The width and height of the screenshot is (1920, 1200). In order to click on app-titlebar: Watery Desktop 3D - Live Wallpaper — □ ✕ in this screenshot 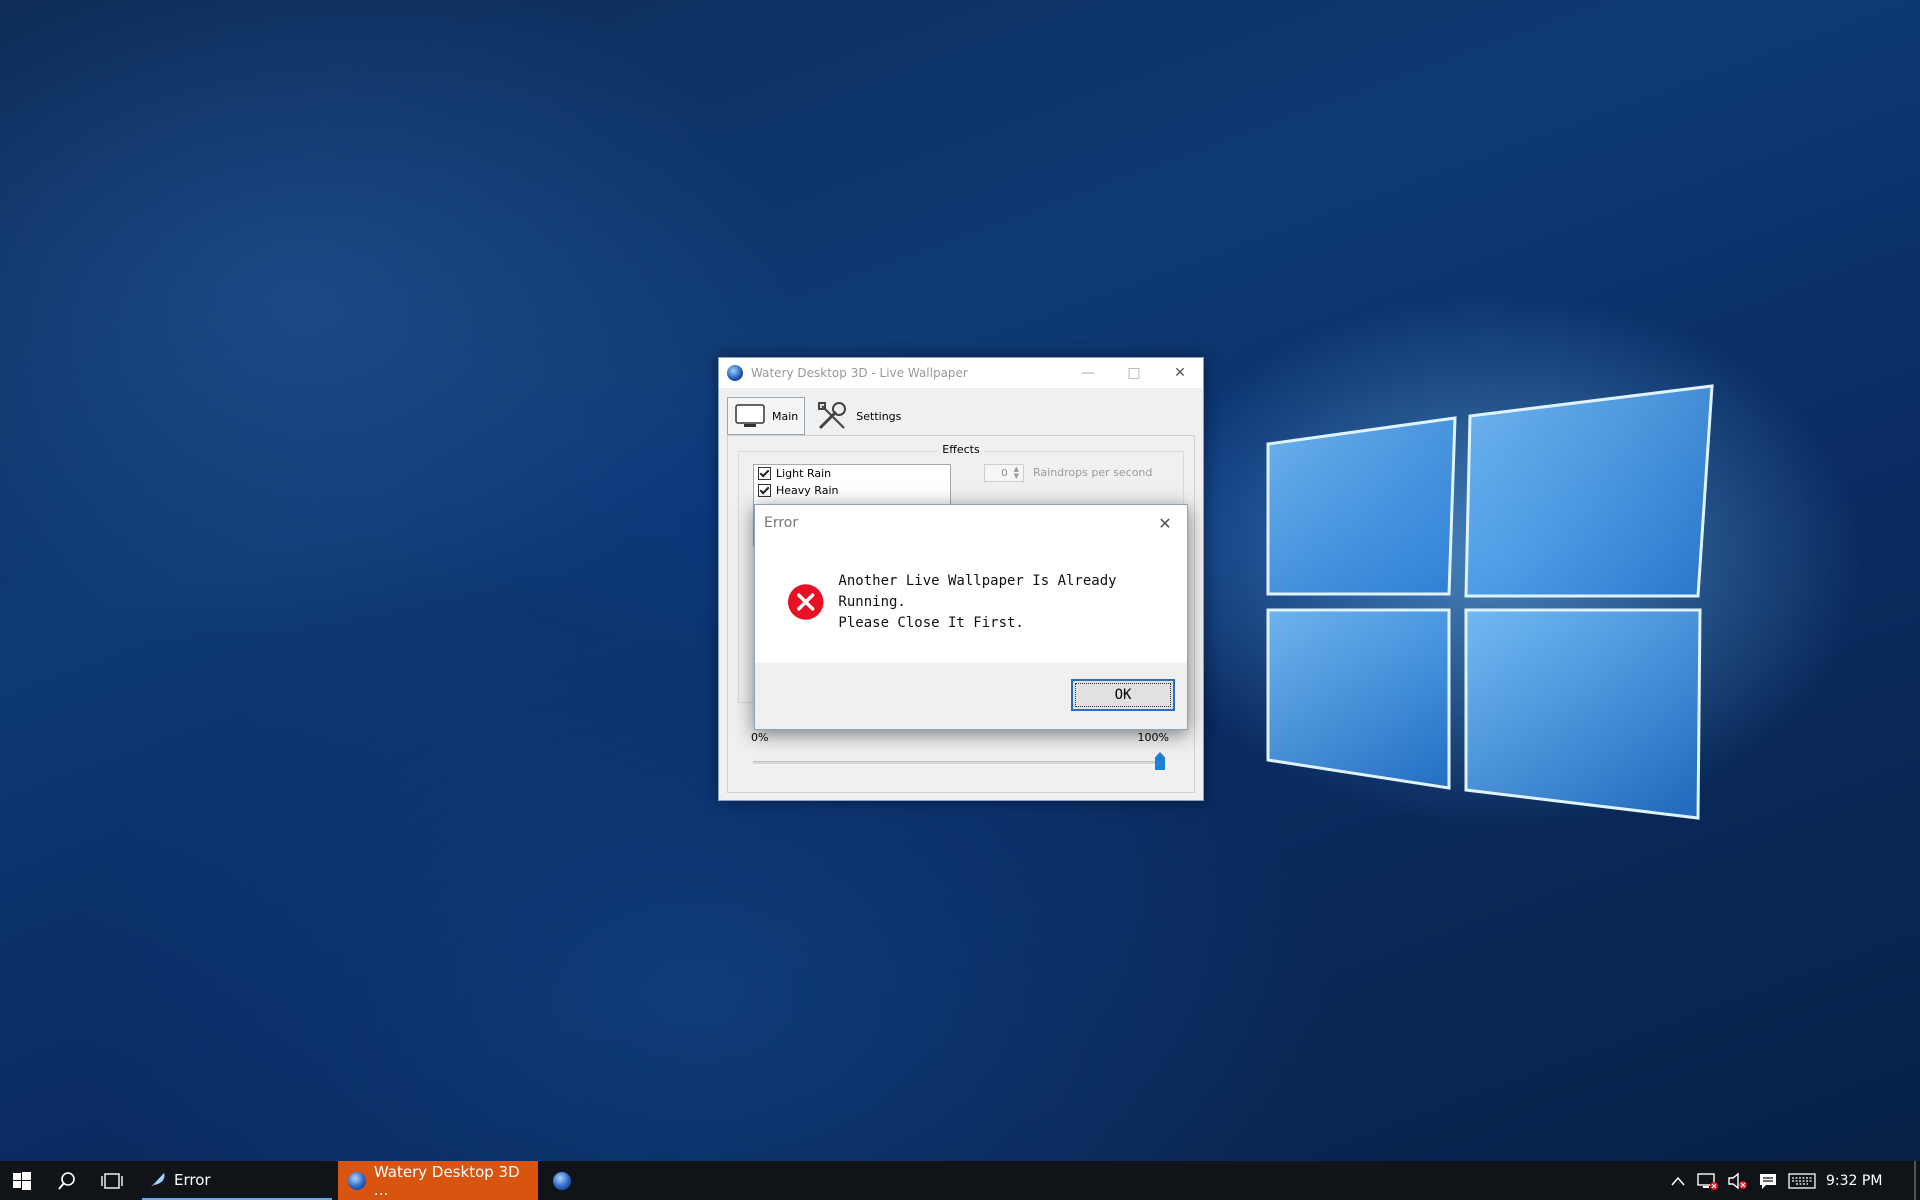, I will do `click(961, 373)`.